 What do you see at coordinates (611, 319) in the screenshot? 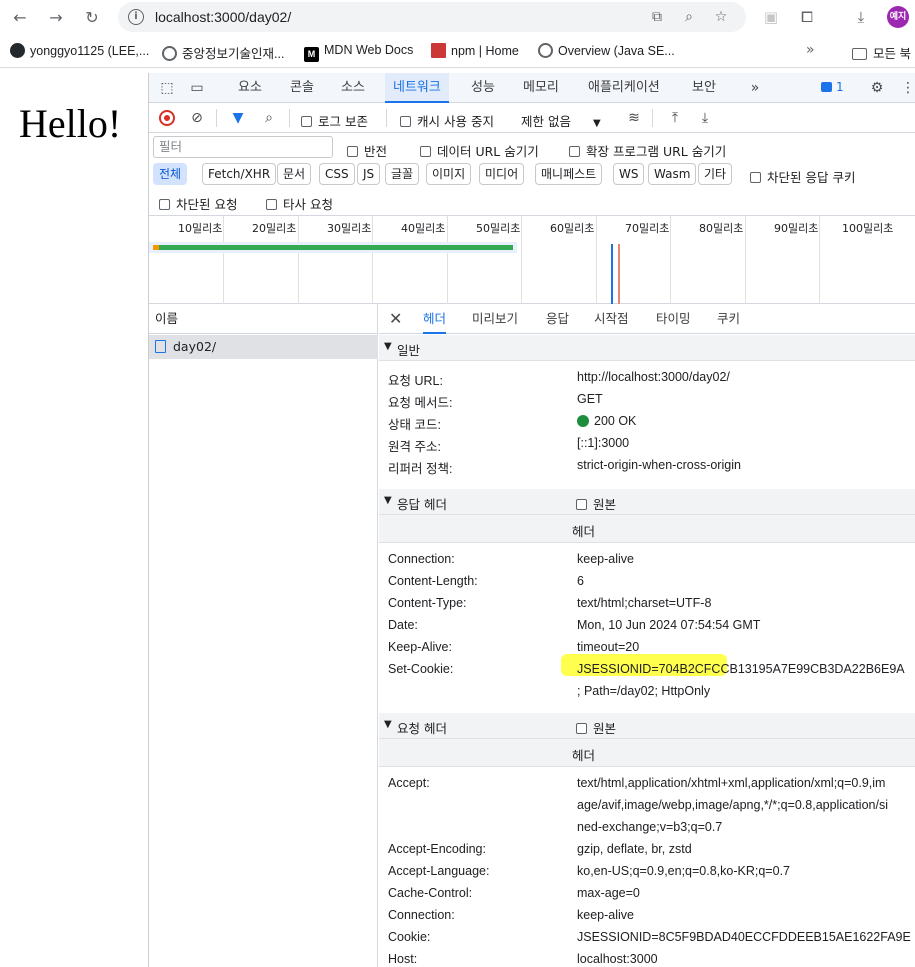
I see `tab-initiator: 시작점` at bounding box center [611, 319].